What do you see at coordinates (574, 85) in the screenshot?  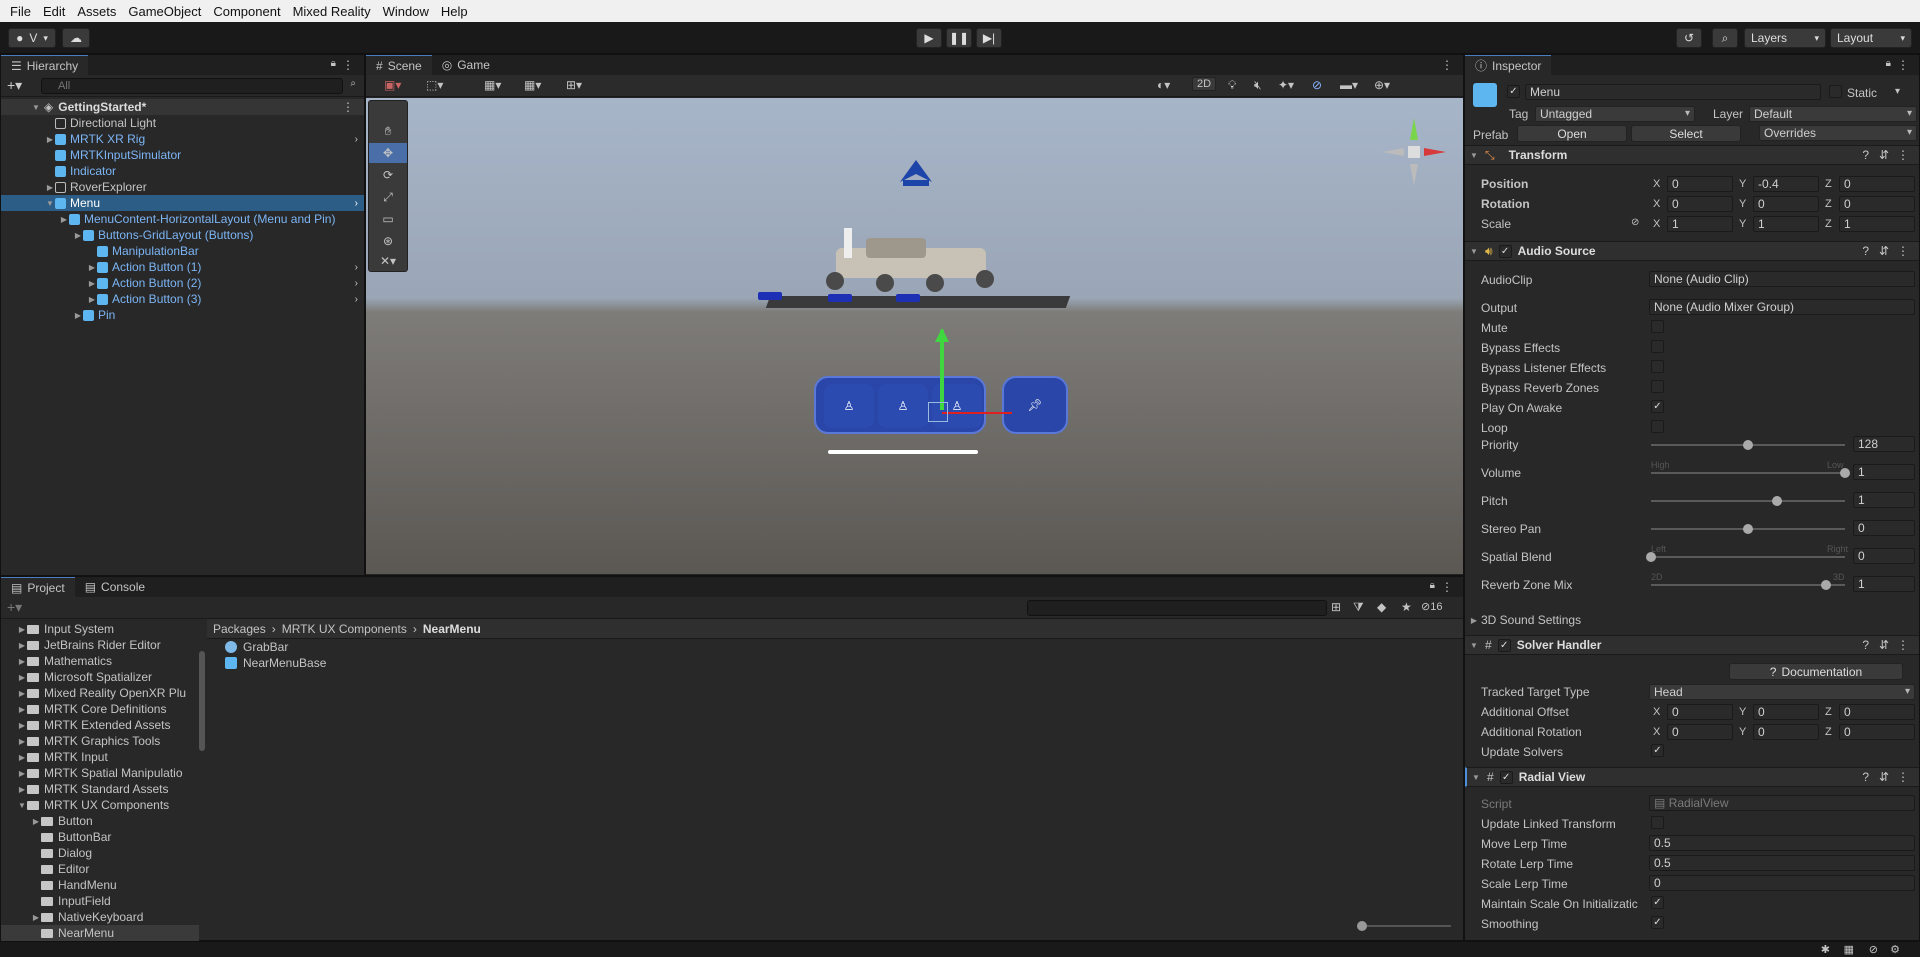 I see `ruler-icon: ⊞▾` at bounding box center [574, 85].